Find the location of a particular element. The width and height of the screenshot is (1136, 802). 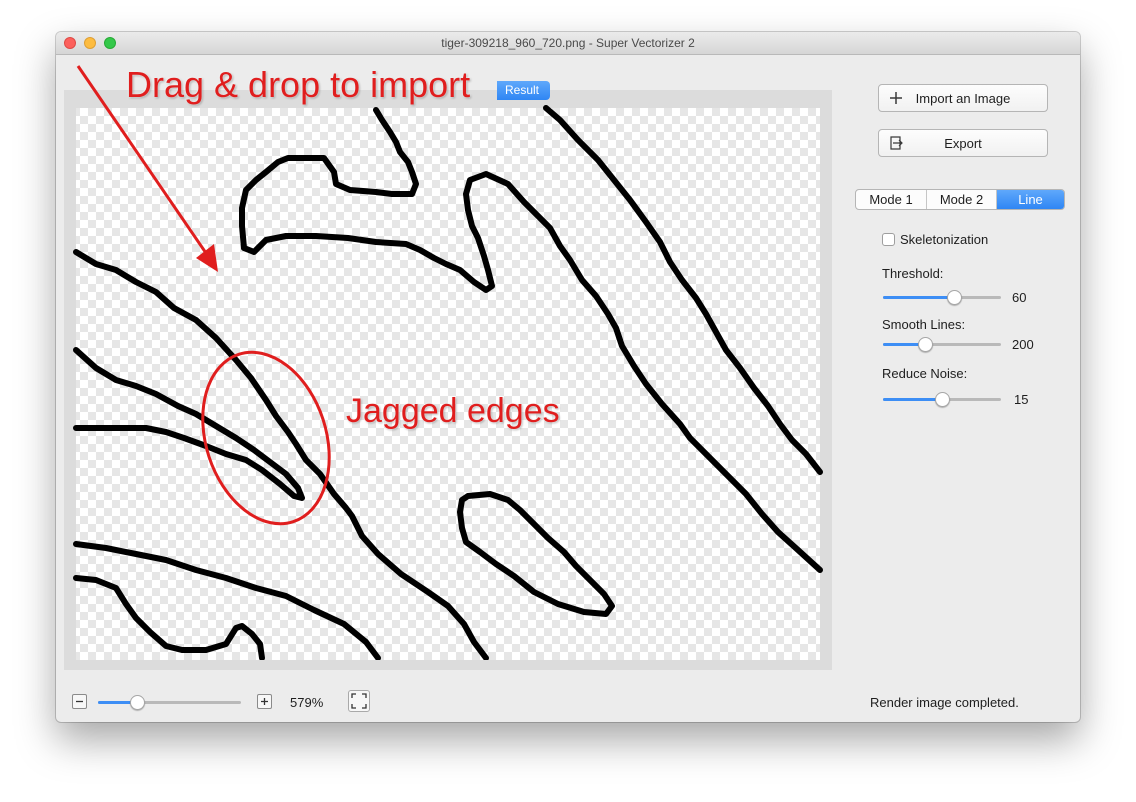

mode-1-segment: Mode 1 is located at coordinates (891, 199).